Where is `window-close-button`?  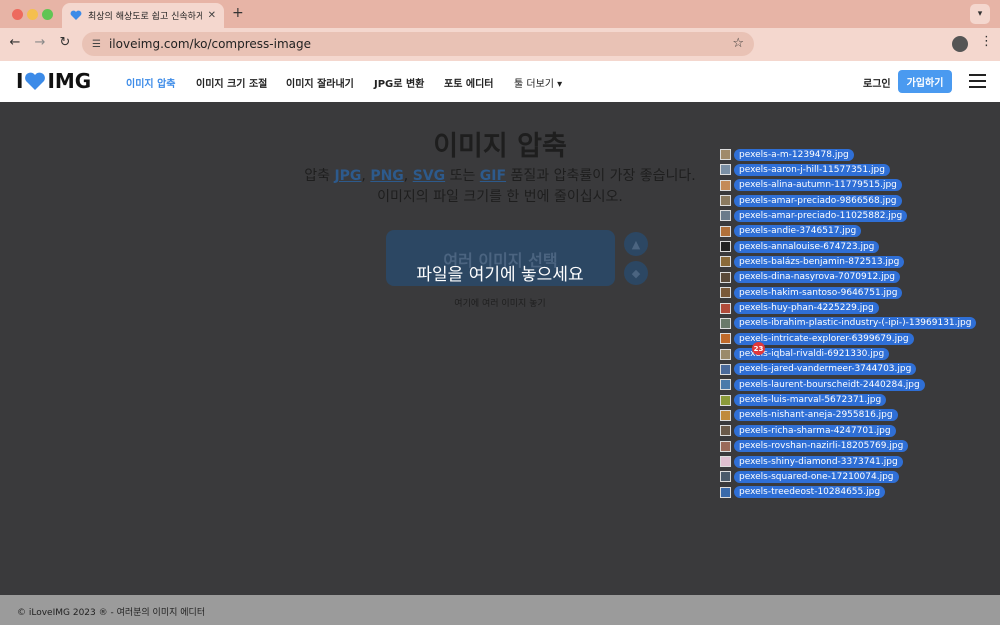 window-close-button is located at coordinates (17, 14).